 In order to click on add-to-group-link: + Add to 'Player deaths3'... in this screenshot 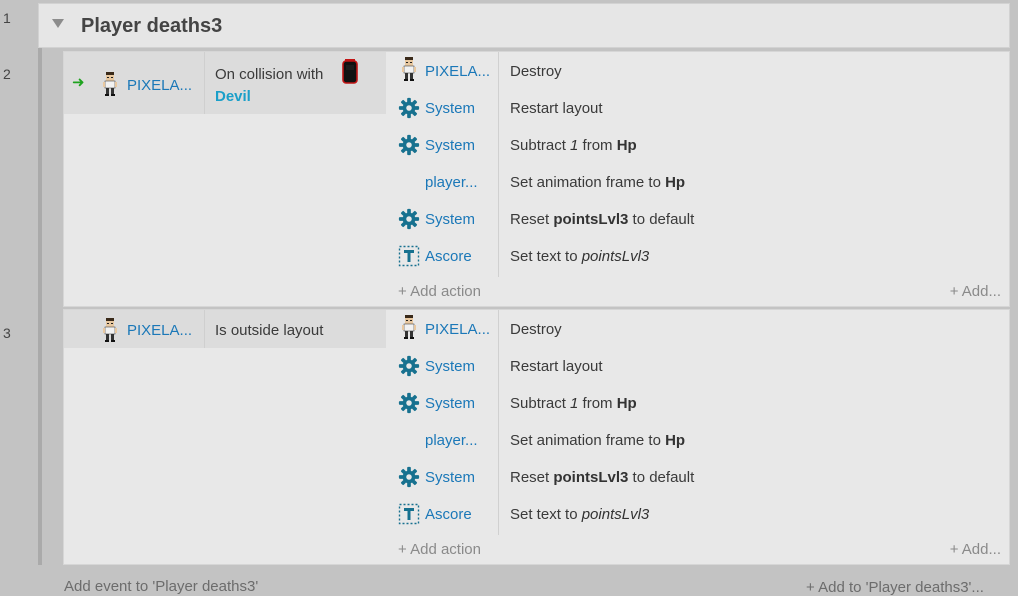, I will do `click(895, 587)`.